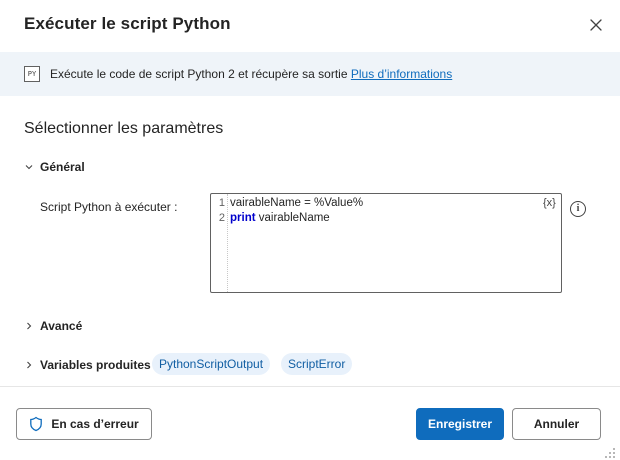 Image resolution: width=620 pixels, height=460 pixels. I want to click on variable-chip-python-script-output: PythonScriptOutput, so click(211, 364).